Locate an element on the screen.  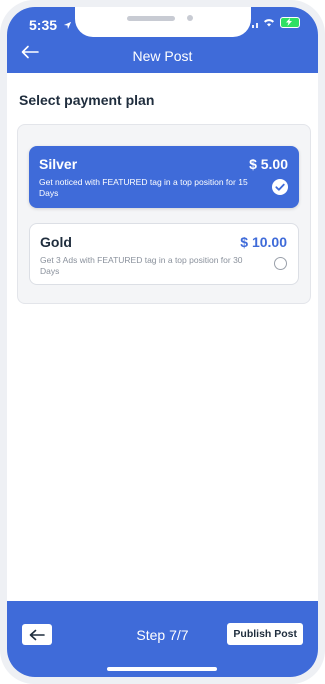
battery-icon is located at coordinates (290, 22).